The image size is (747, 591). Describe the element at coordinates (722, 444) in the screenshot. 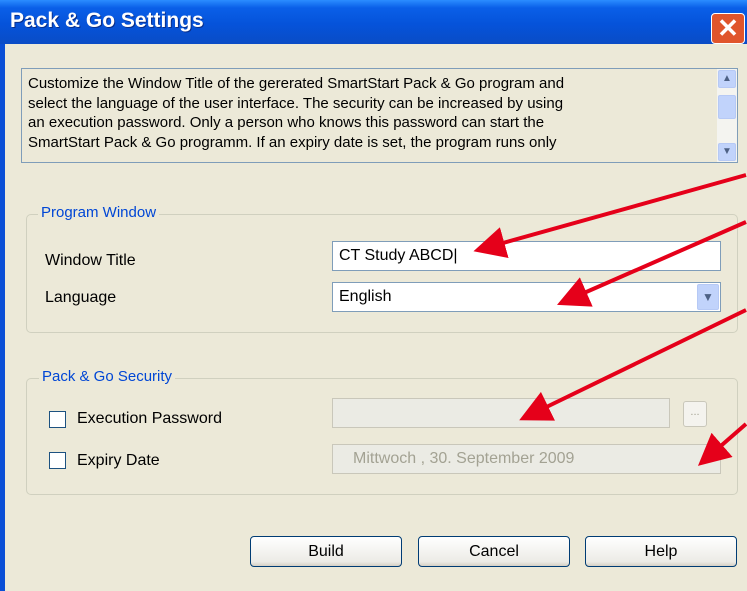

I see `arrow-to-expiry-date` at that location.